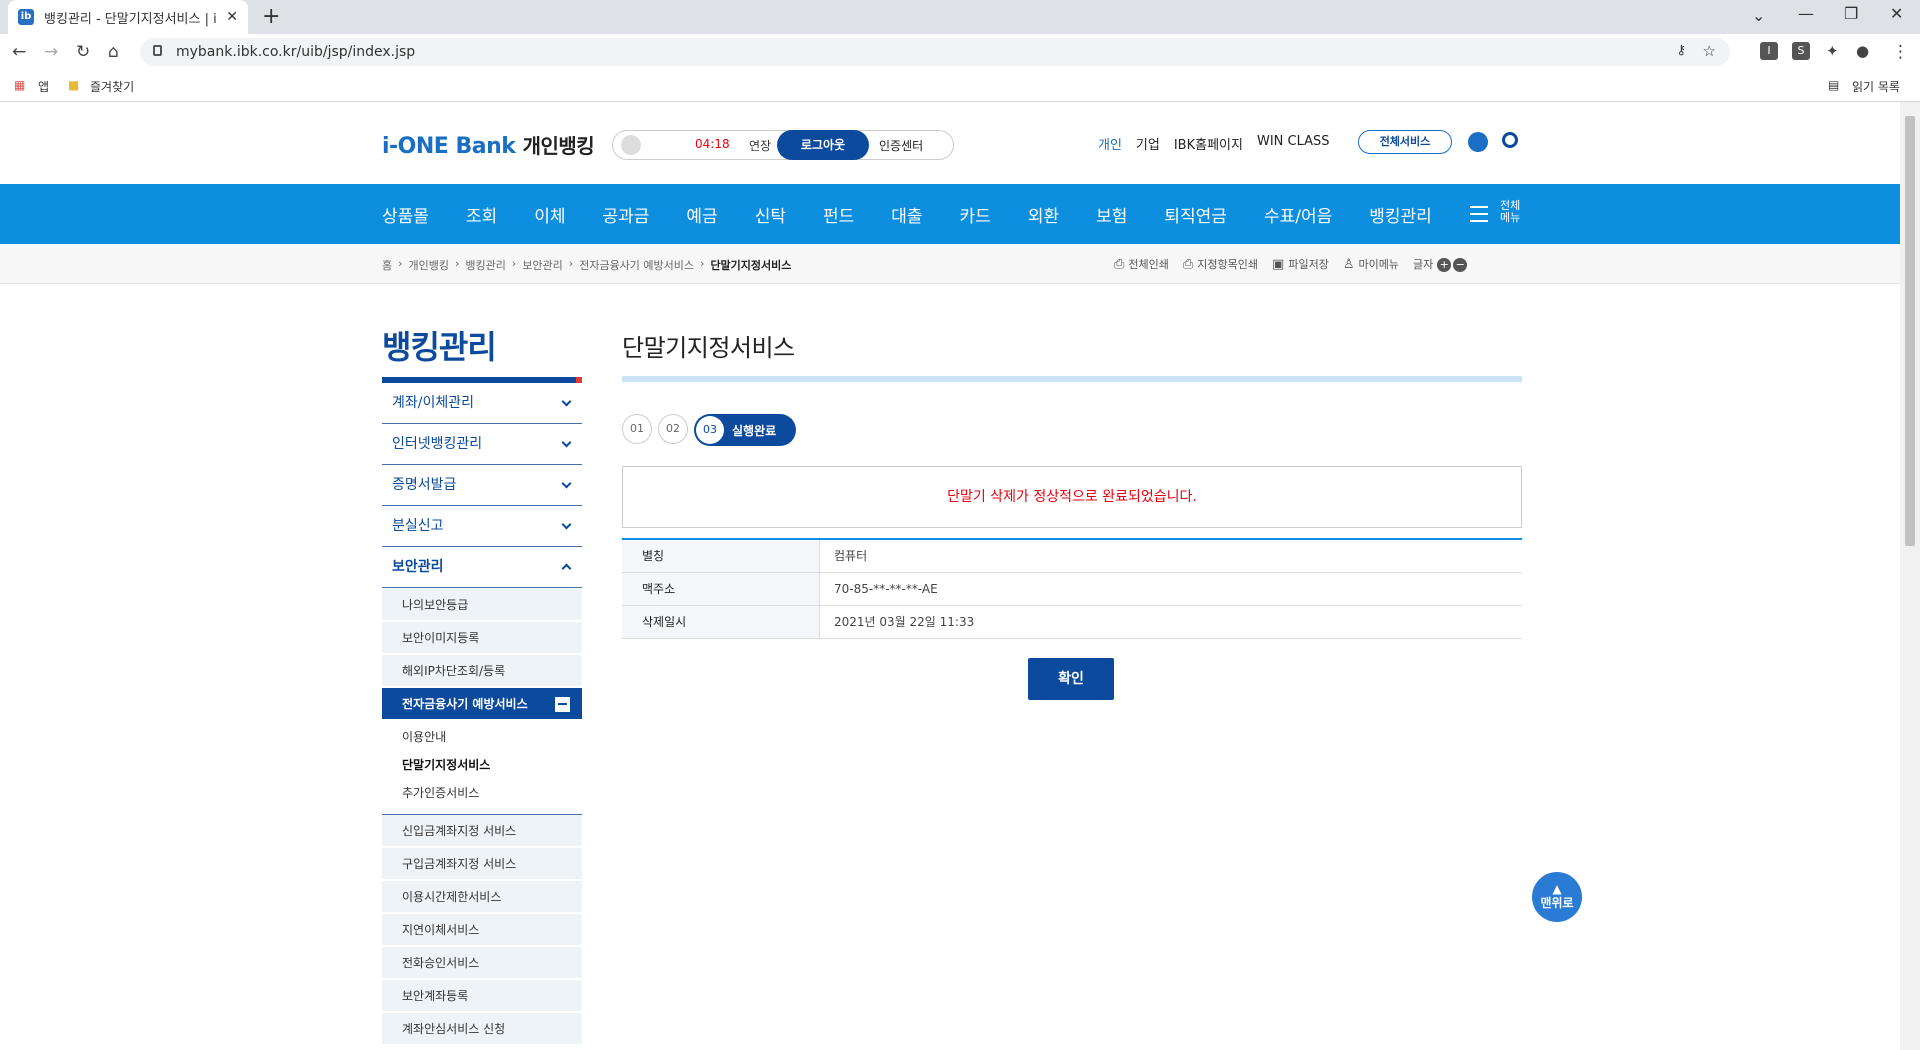  Describe the element at coordinates (1293, 143) in the screenshot. I see `top-nav-win-class: WIN CLASS` at that location.